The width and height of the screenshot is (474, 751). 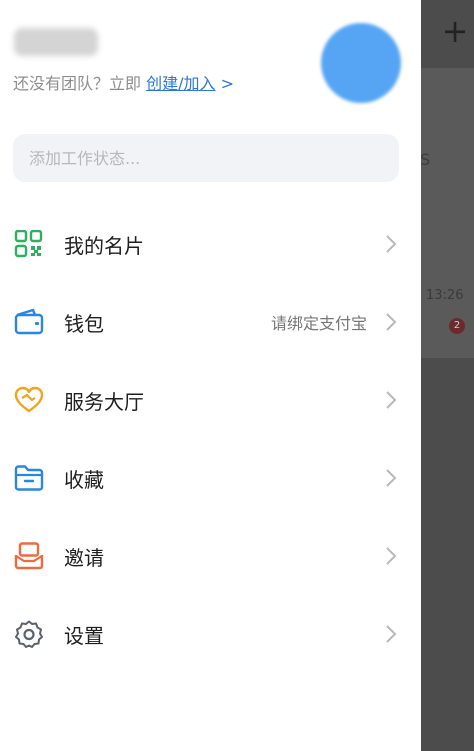 What do you see at coordinates (425, 159) in the screenshot?
I see `background-text: S` at bounding box center [425, 159].